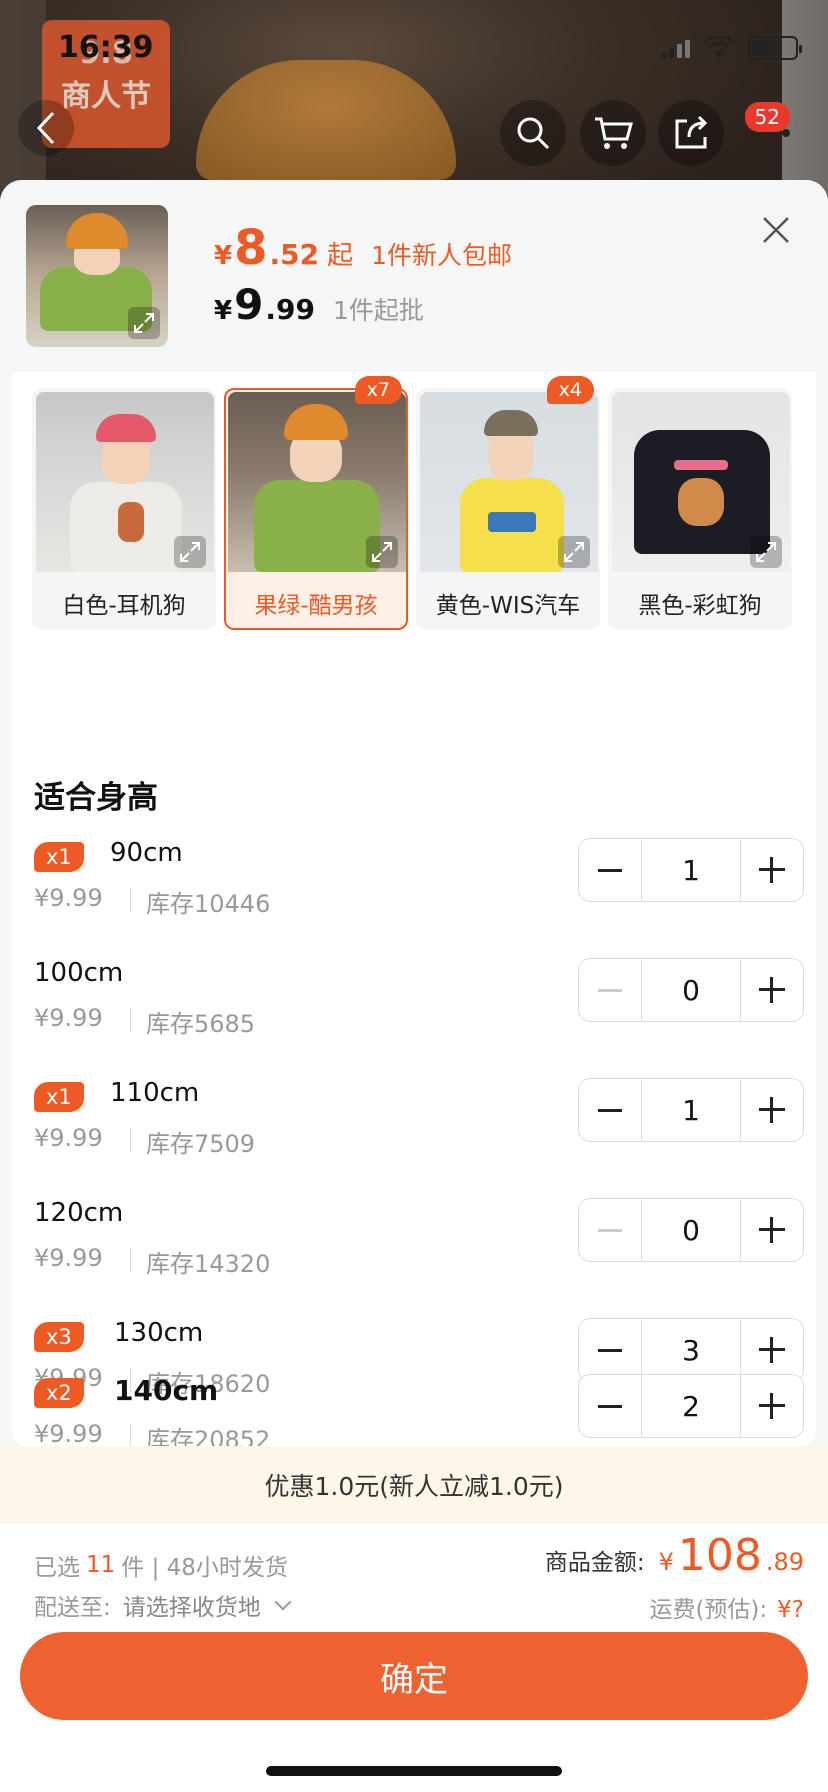  I want to click on size-stock: 库存14320, so click(208, 1264).